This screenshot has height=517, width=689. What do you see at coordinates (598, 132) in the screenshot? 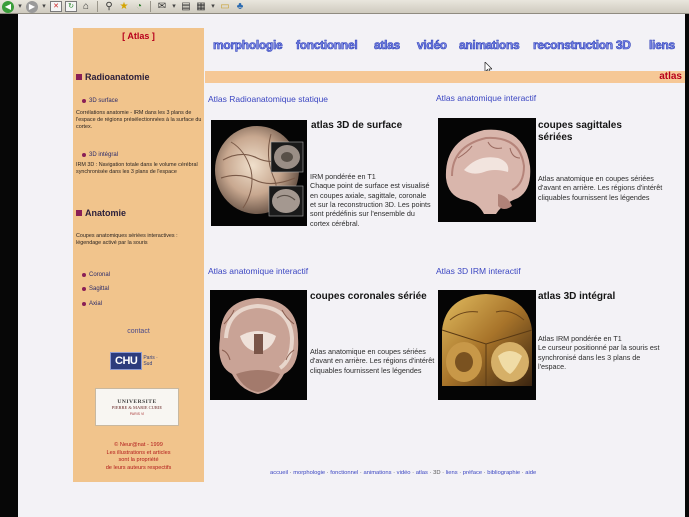
I see `card-title-sagittal: coupes sagittales sériées` at bounding box center [598, 132].